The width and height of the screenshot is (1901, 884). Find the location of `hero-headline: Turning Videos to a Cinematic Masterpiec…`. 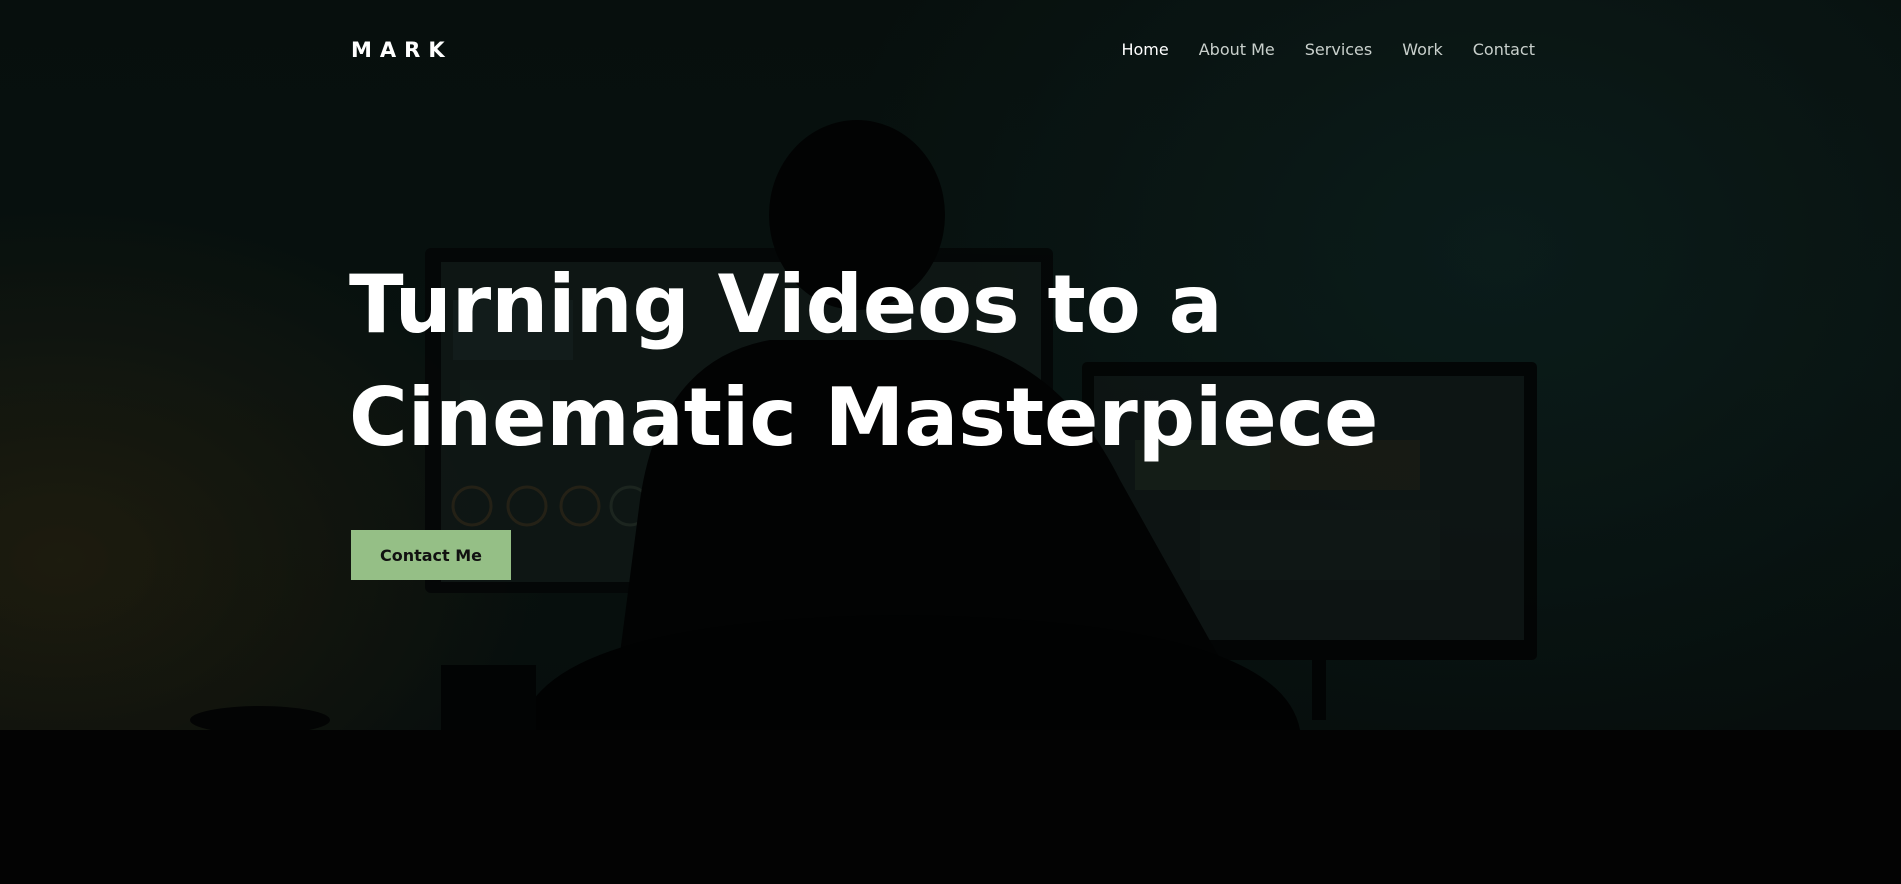

hero-headline: Turning Videos to a Cinematic Masterpiec… is located at coordinates (899, 361).